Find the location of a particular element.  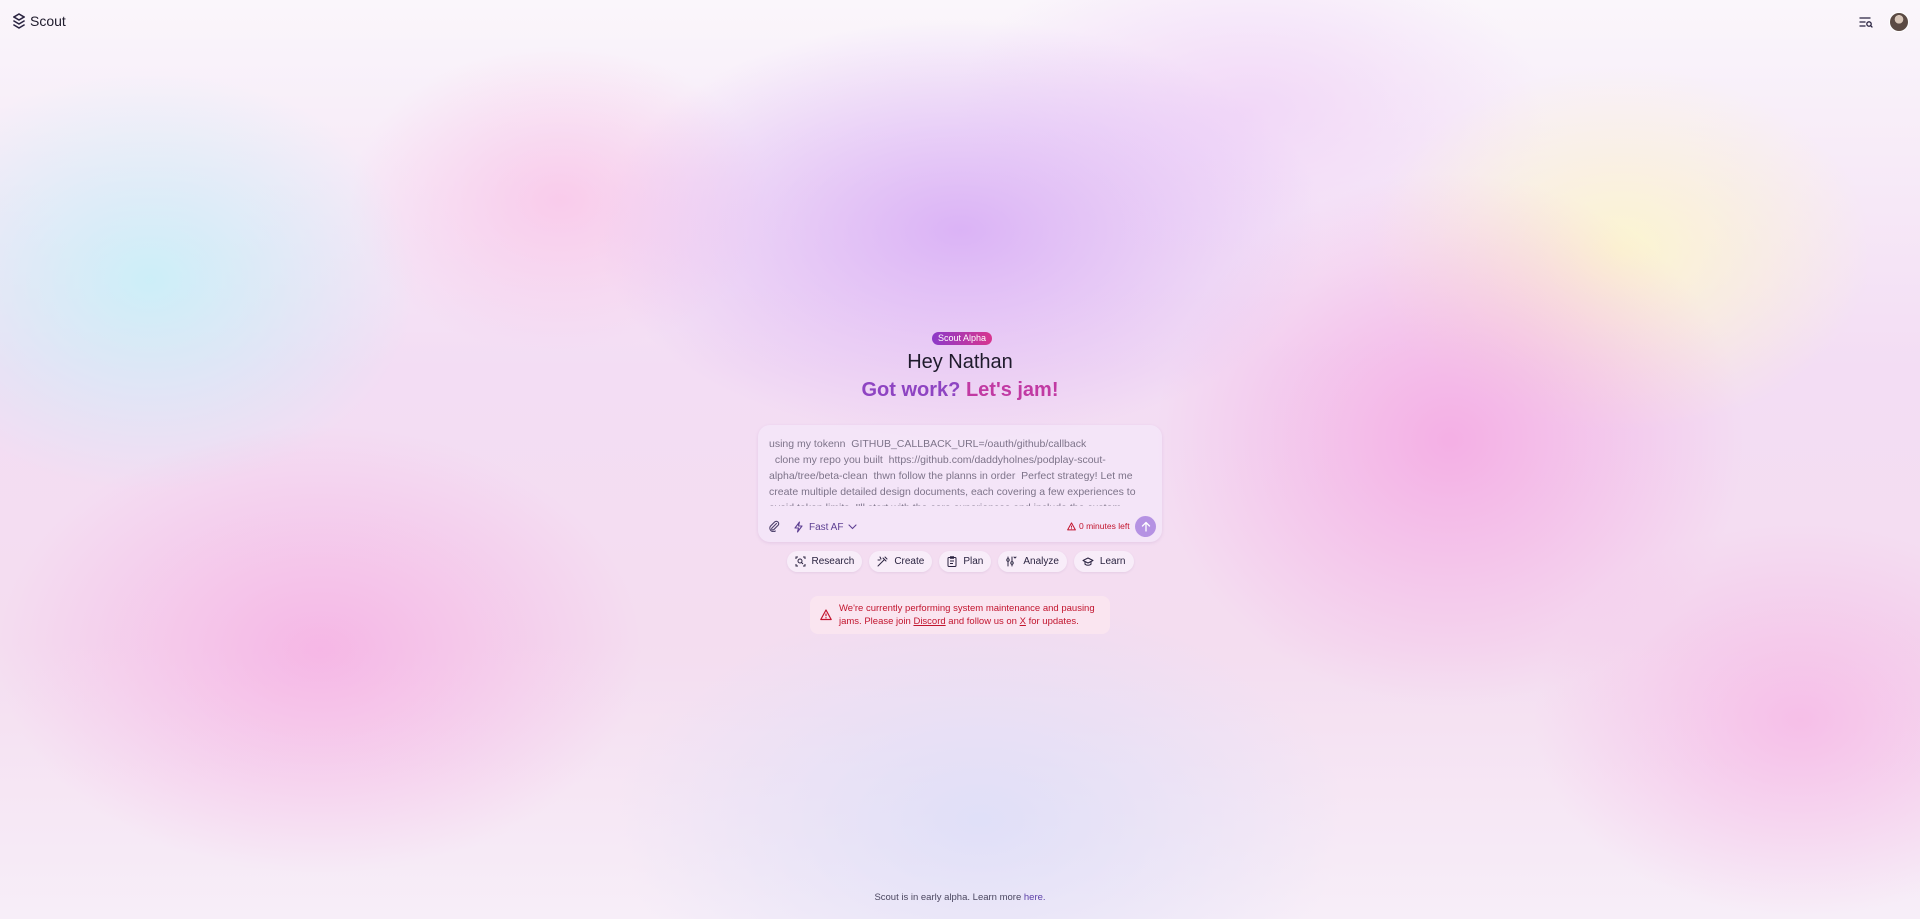

plan-button: Plan is located at coordinates (965, 561).